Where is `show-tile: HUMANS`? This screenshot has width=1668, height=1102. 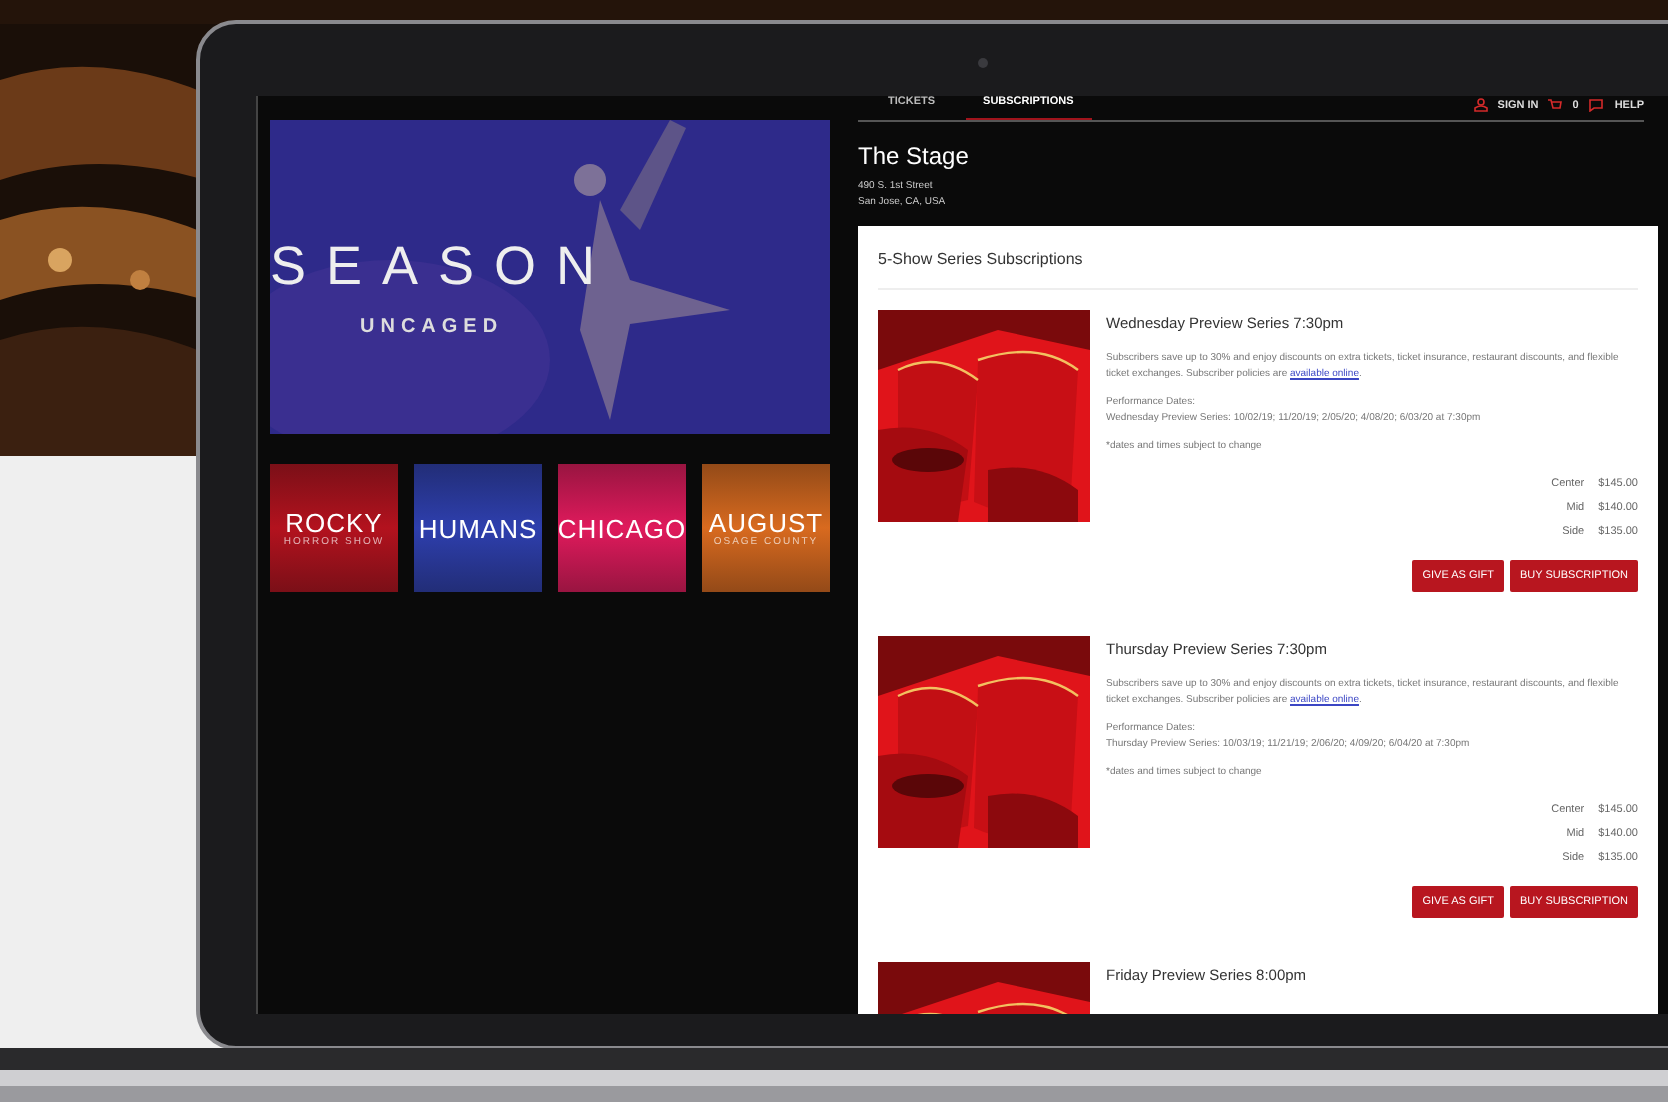 show-tile: HUMANS is located at coordinates (478, 528).